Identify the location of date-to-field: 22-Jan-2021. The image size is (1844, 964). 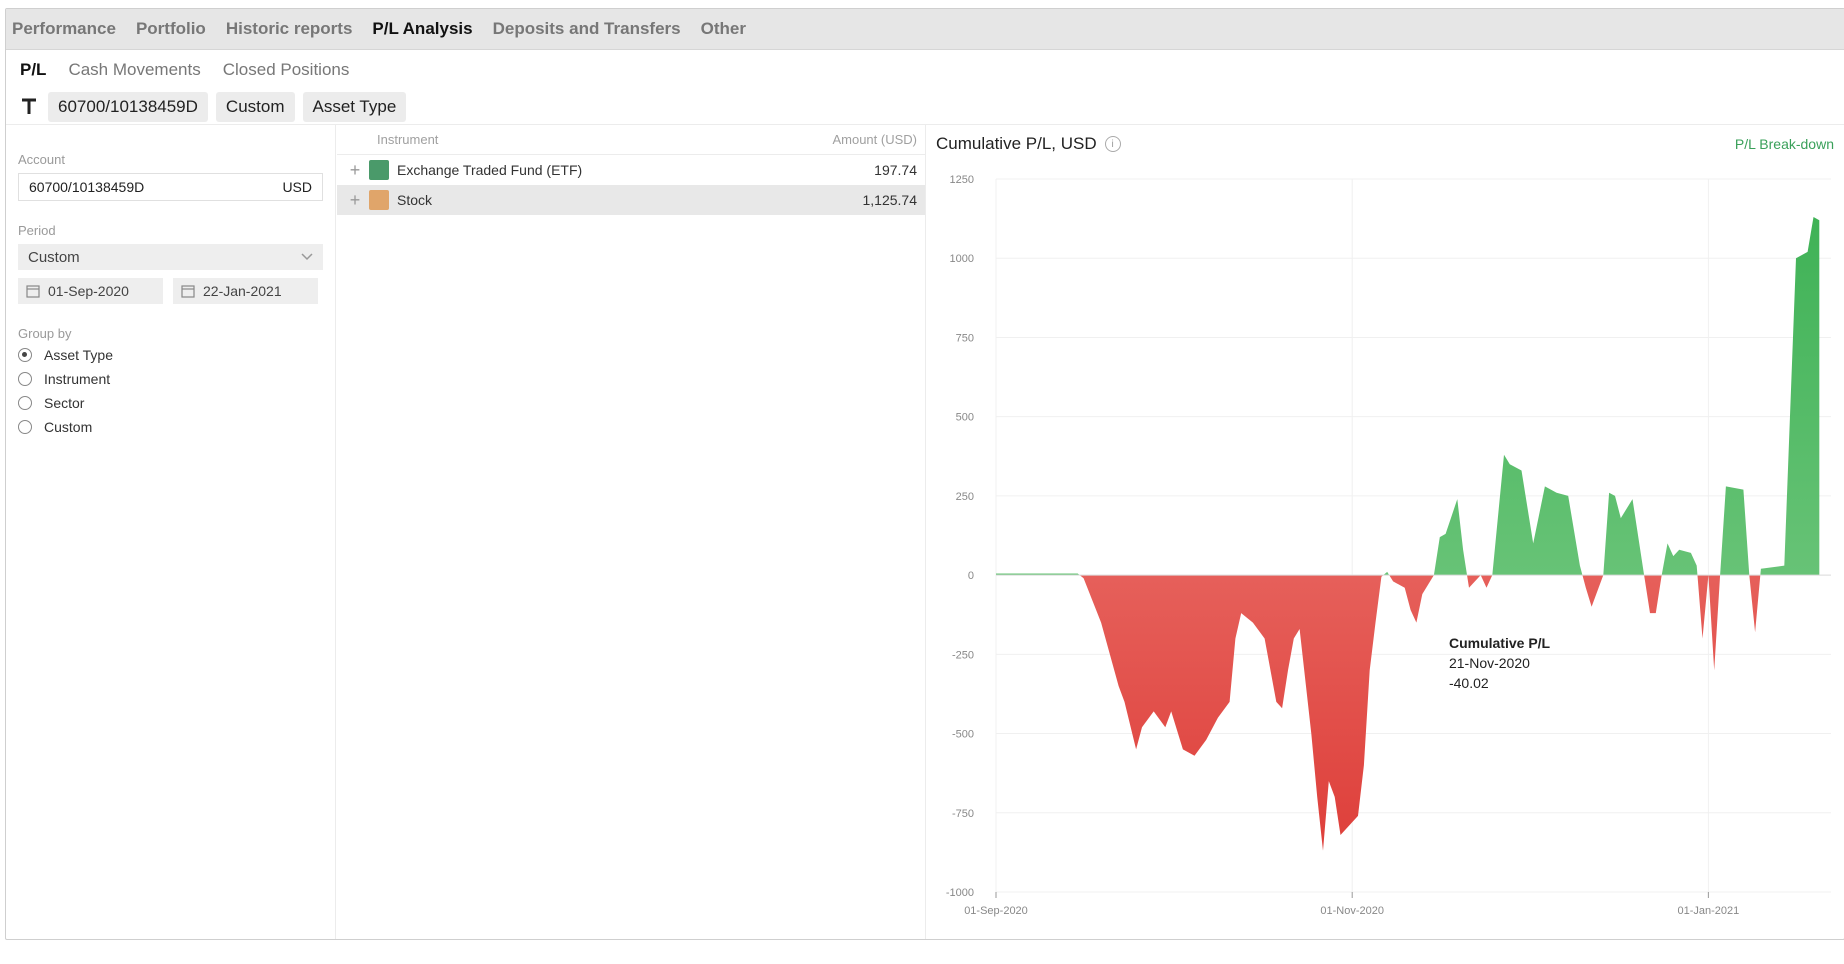
(245, 291).